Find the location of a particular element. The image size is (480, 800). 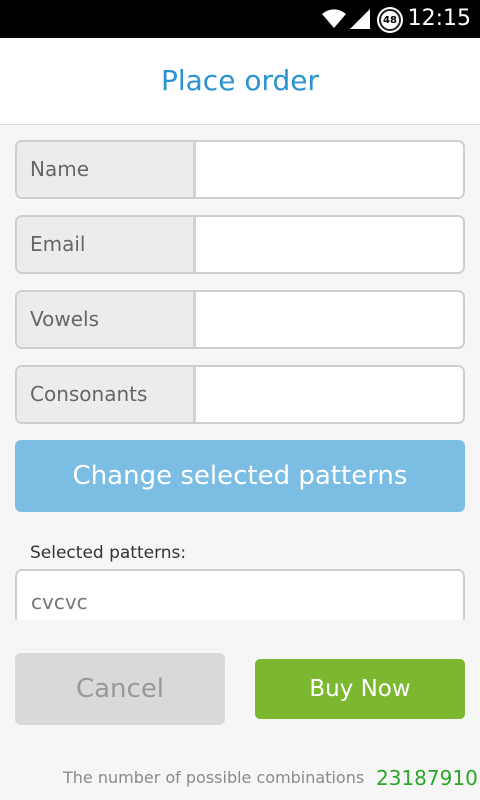

selected-patterns-value: cvcvc is located at coordinates (59, 602).